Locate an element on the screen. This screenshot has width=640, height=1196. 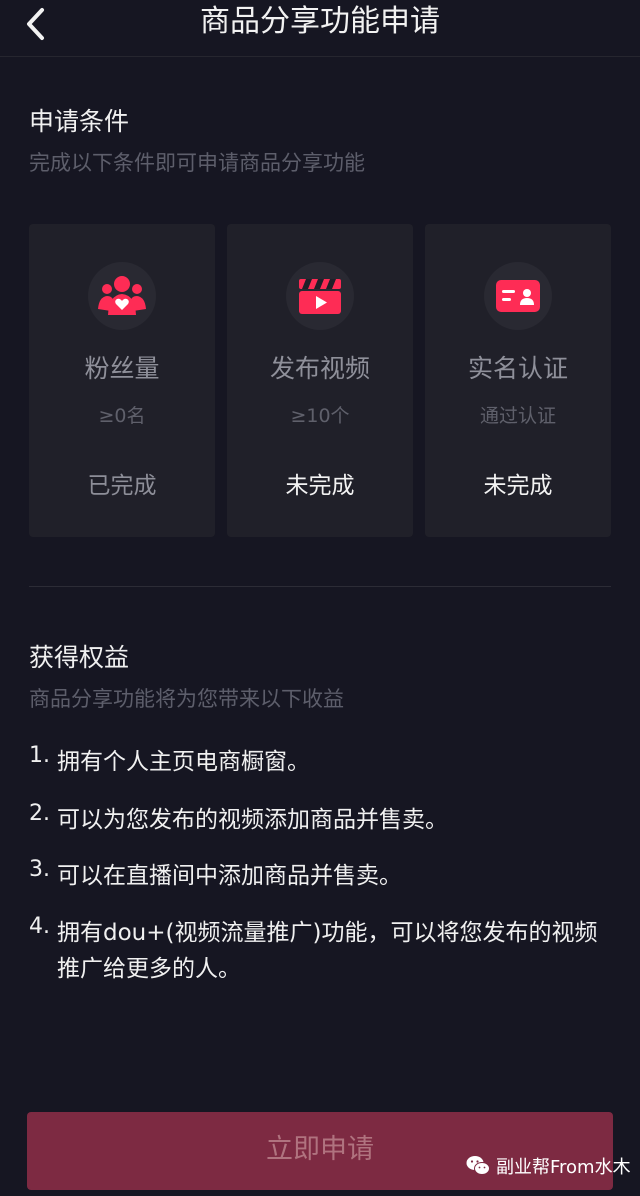
condition-card-realname: 实名认证 通过认证 未完成 is located at coordinates (518, 380).